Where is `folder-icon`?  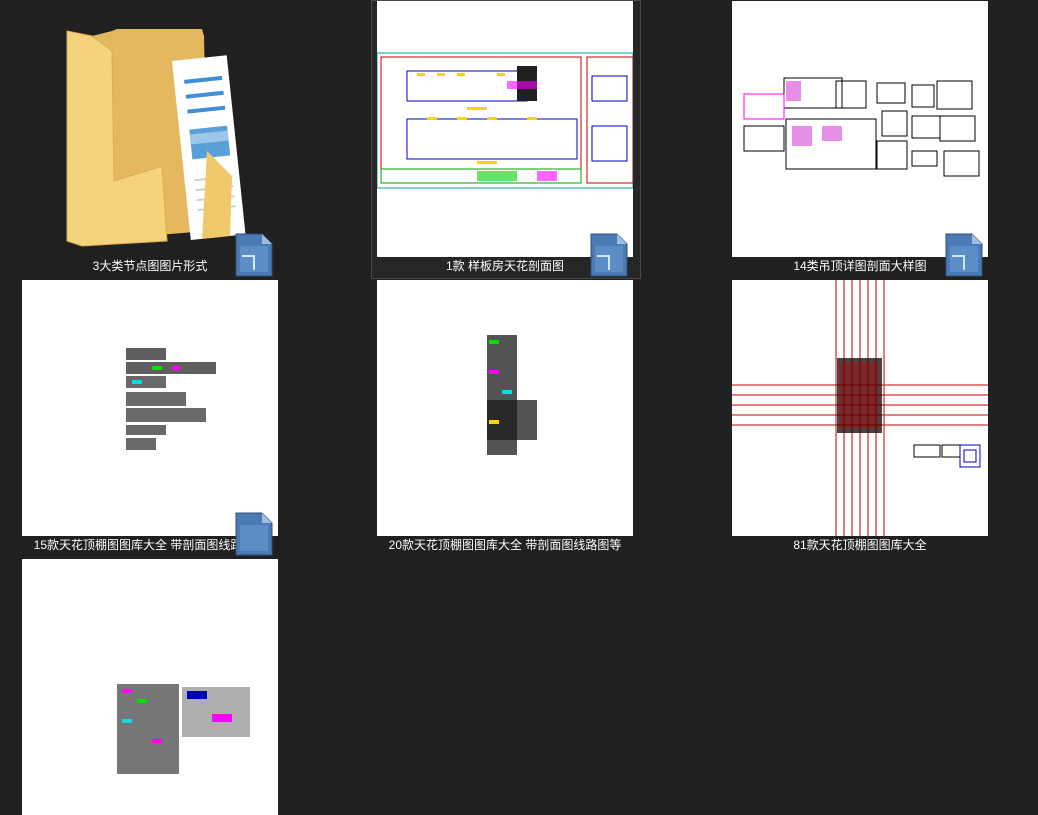 folder-icon is located at coordinates (150, 129).